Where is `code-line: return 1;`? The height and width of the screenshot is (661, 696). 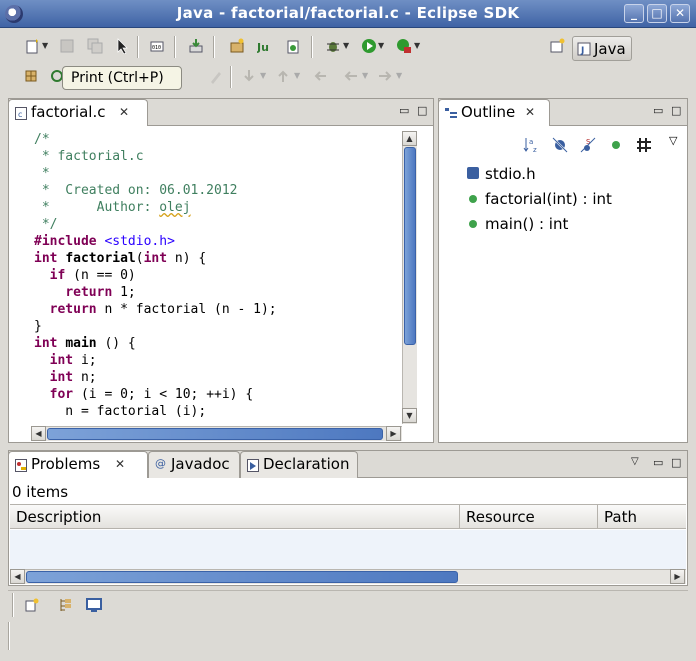 code-line: return 1; is located at coordinates (218, 292).